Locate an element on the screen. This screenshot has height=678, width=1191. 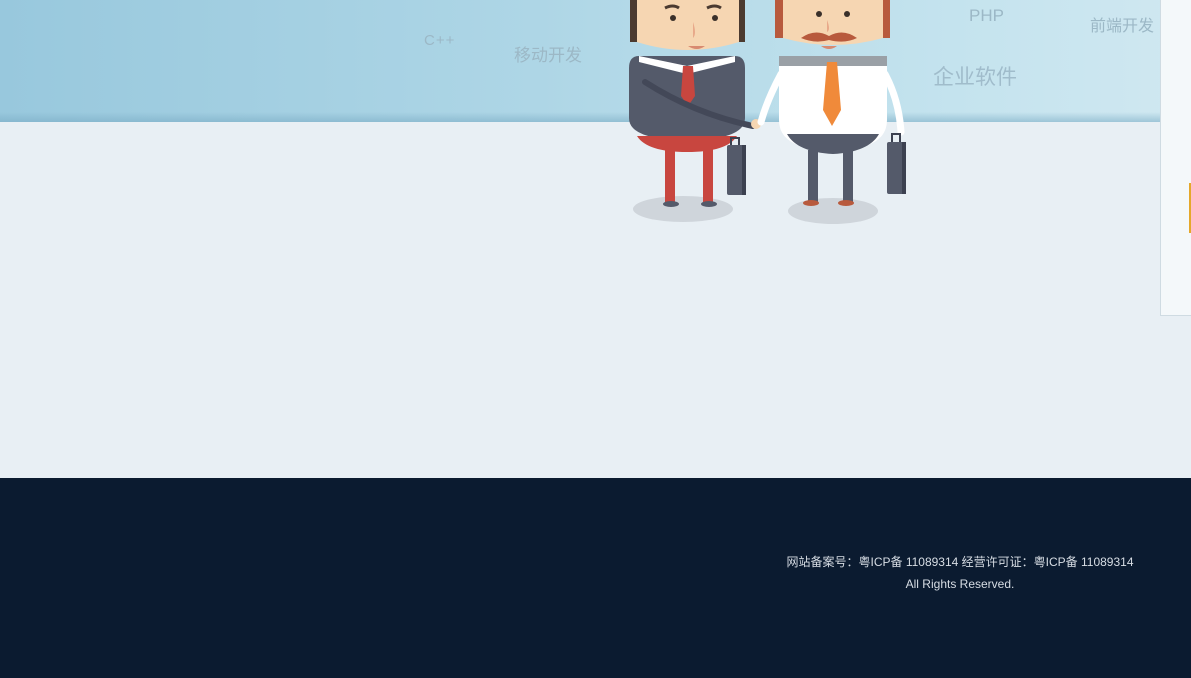
tag-mobile-dev: 移动开发 is located at coordinates (548, 55).